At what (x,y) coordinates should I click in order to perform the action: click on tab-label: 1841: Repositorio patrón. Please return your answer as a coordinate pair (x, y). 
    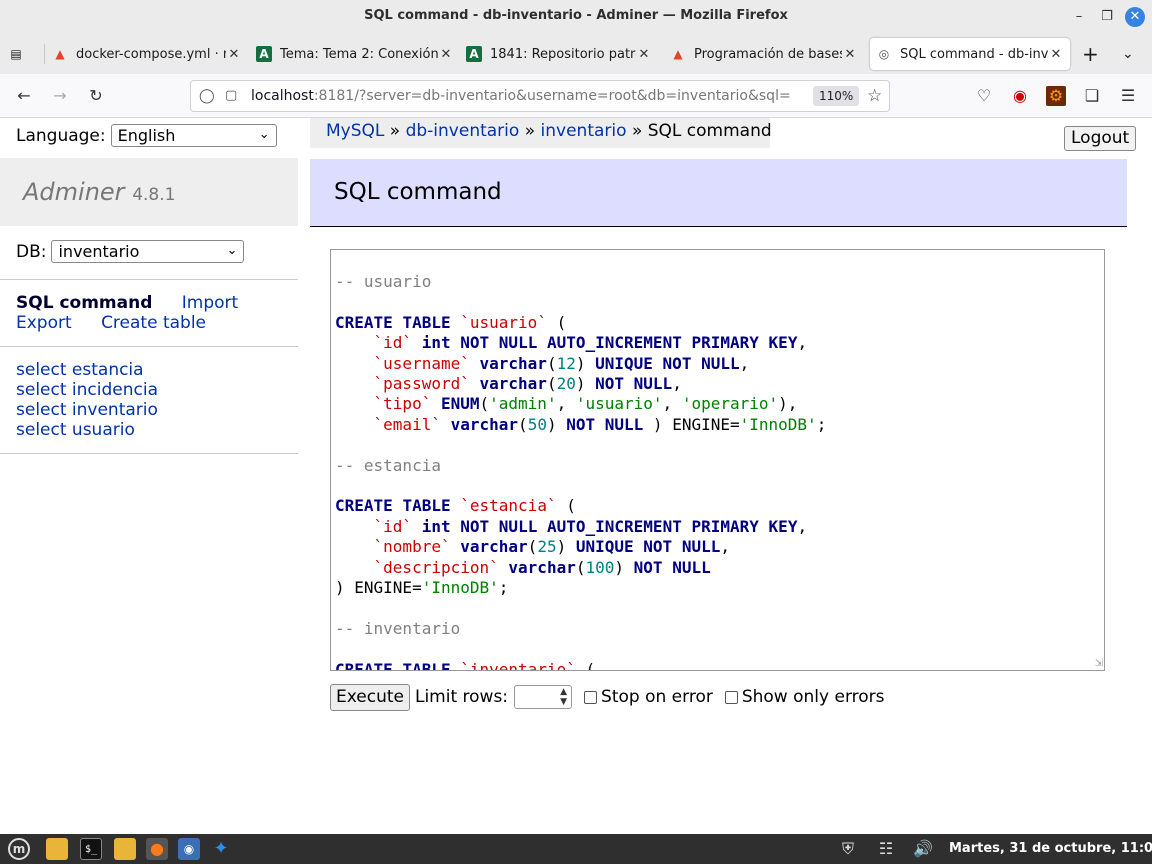
    Looking at the image, I should click on (563, 54).